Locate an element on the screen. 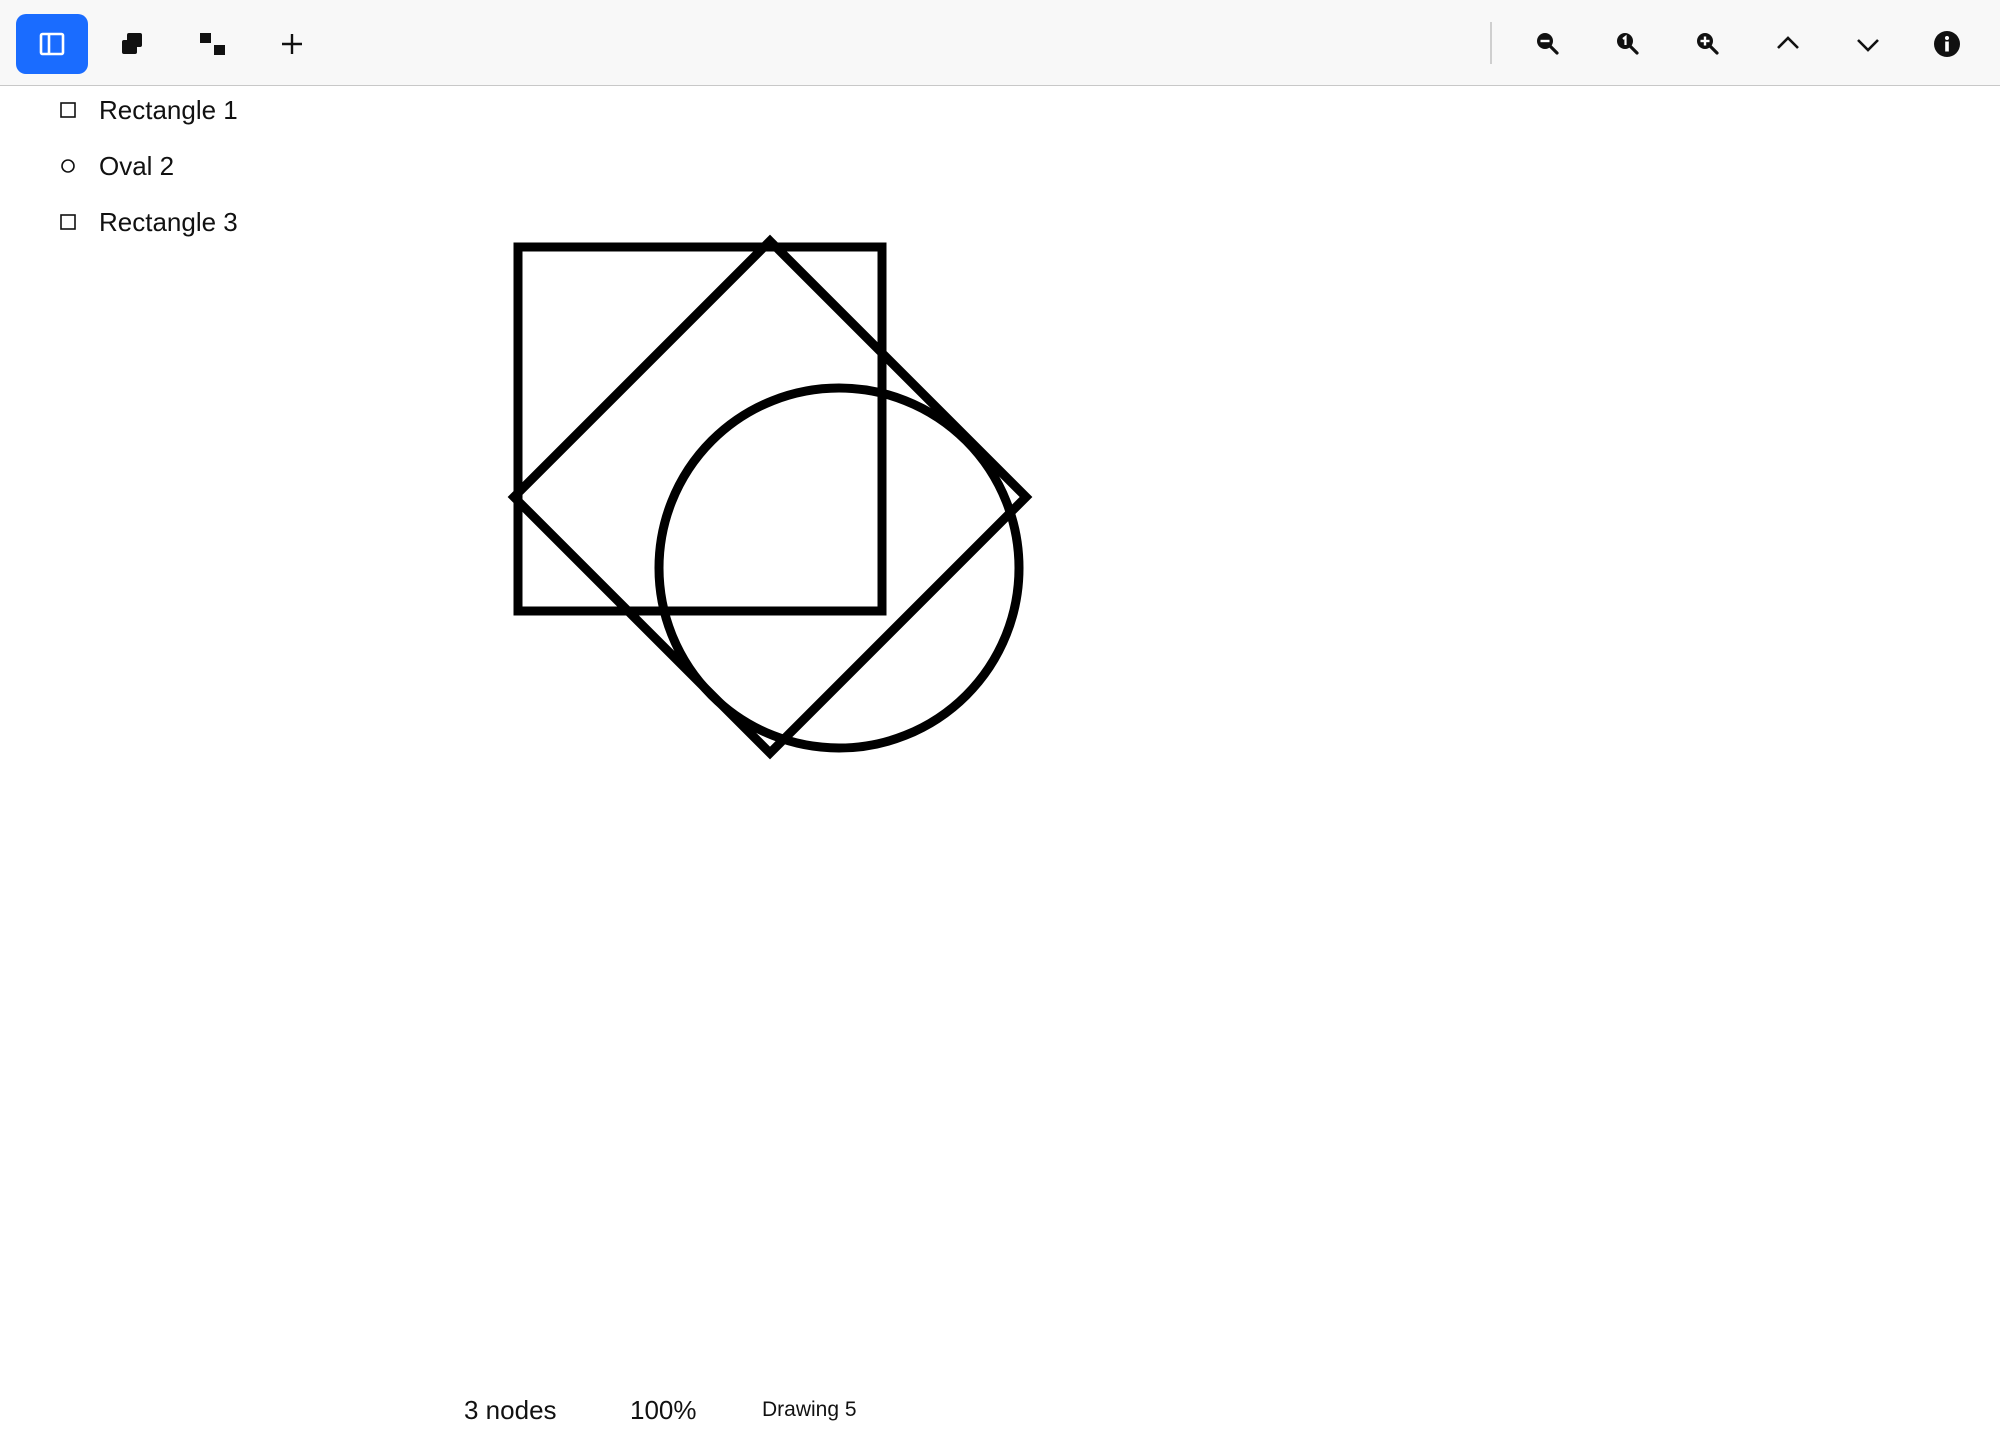 The height and width of the screenshot is (1440, 2000). zoom-reset-icon is located at coordinates (1628, 44).